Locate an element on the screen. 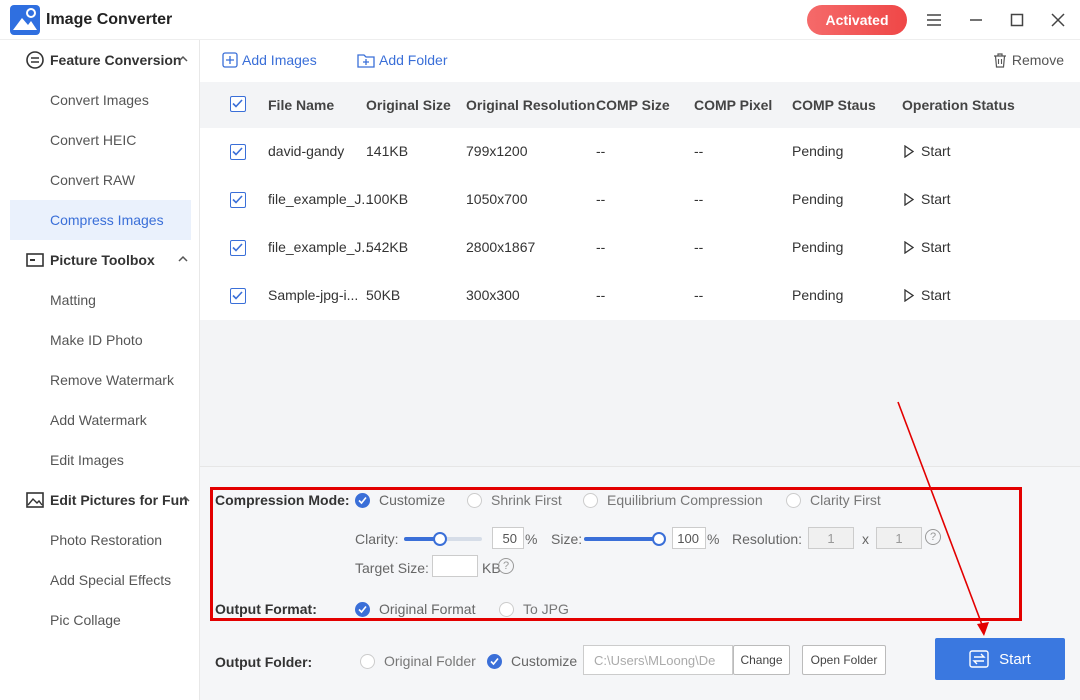  remove-button: Remove is located at coordinates (1028, 60).